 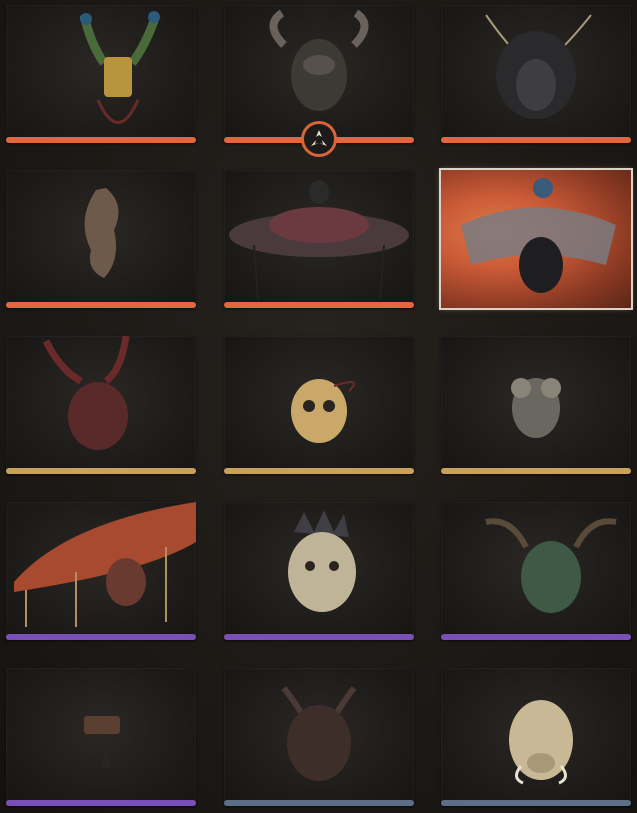 What do you see at coordinates (538, 66) in the screenshot?
I see `wild-hair-mask-icon` at bounding box center [538, 66].